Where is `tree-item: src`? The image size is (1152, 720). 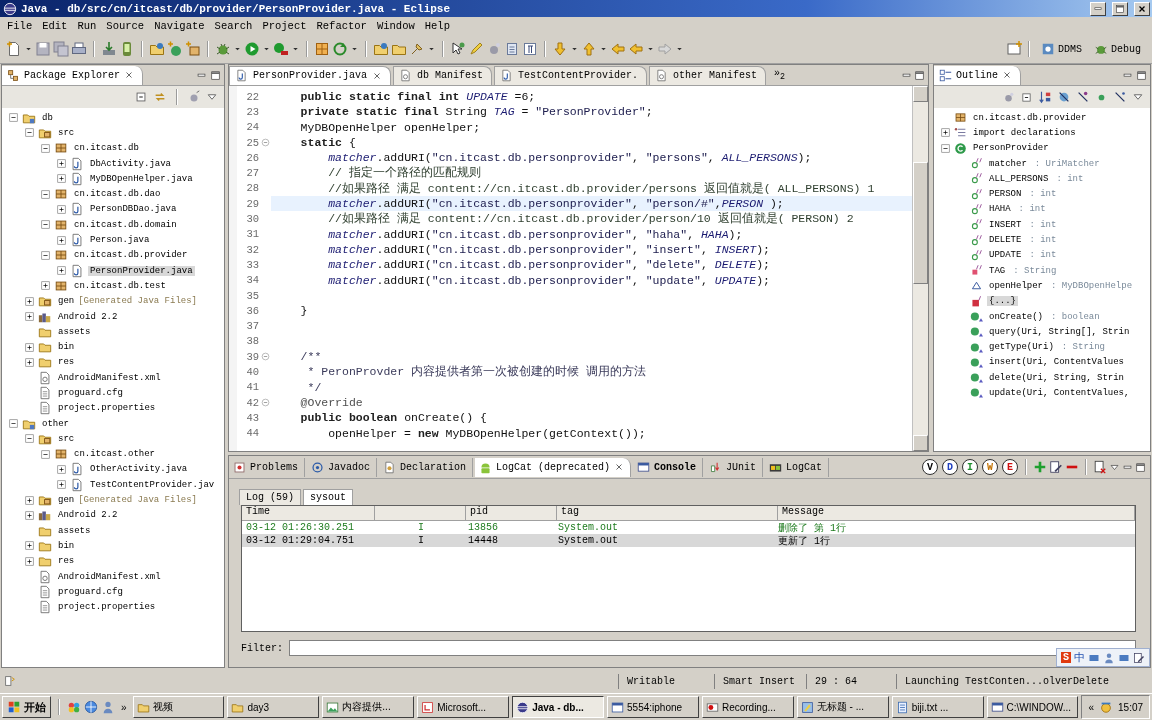 tree-item: src is located at coordinates (66, 132).